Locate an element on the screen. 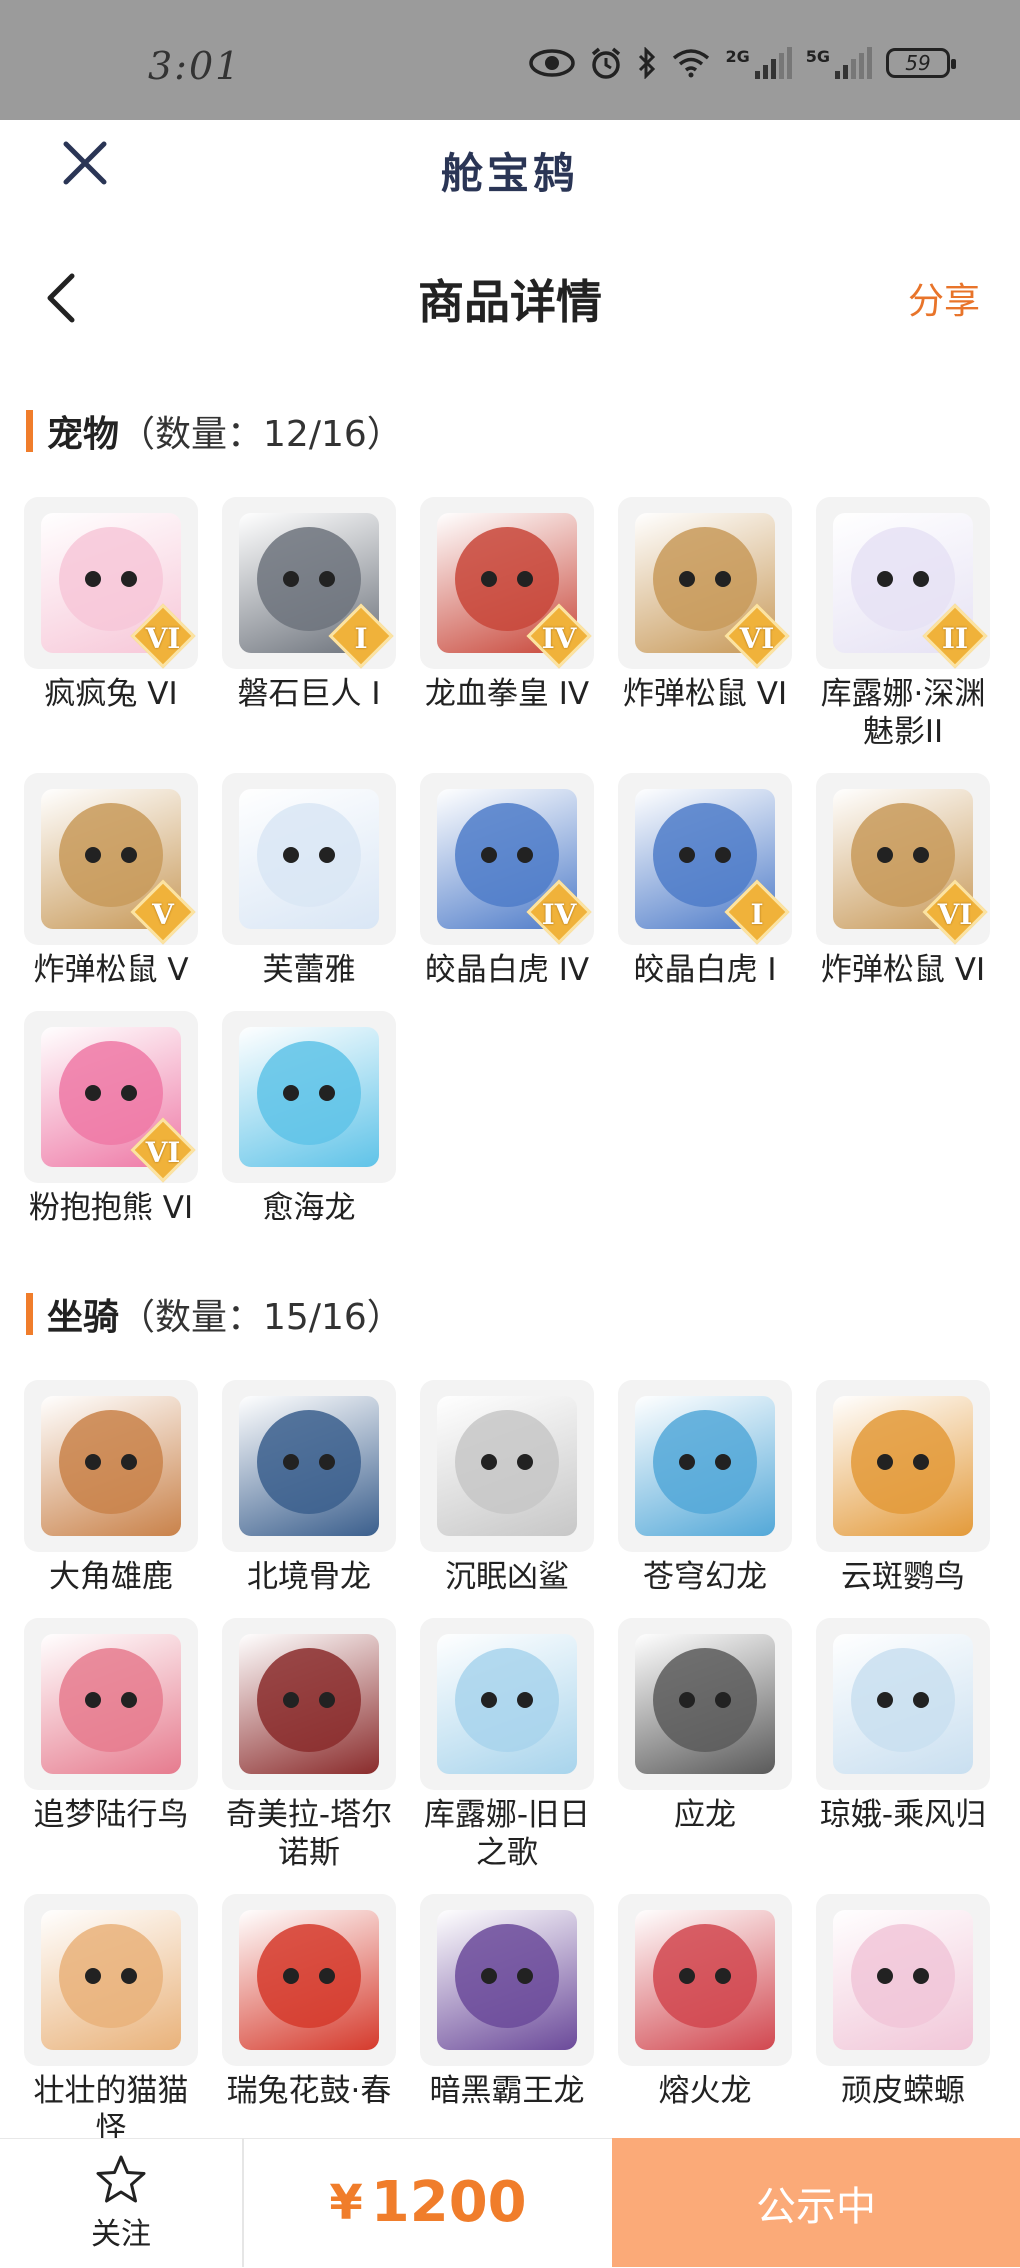 The height and width of the screenshot is (2268, 1020). grid-item: I 磐石巨人 I is located at coordinates (309, 624).